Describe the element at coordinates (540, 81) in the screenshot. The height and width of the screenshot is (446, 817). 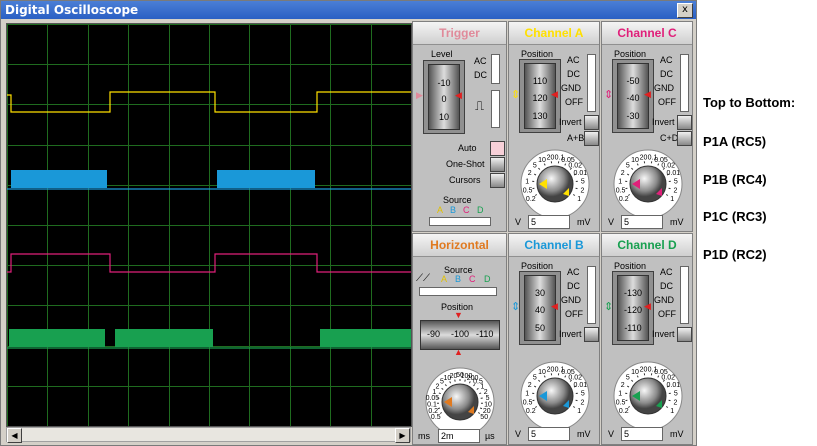
I see `channel-tick-top: 110` at that location.